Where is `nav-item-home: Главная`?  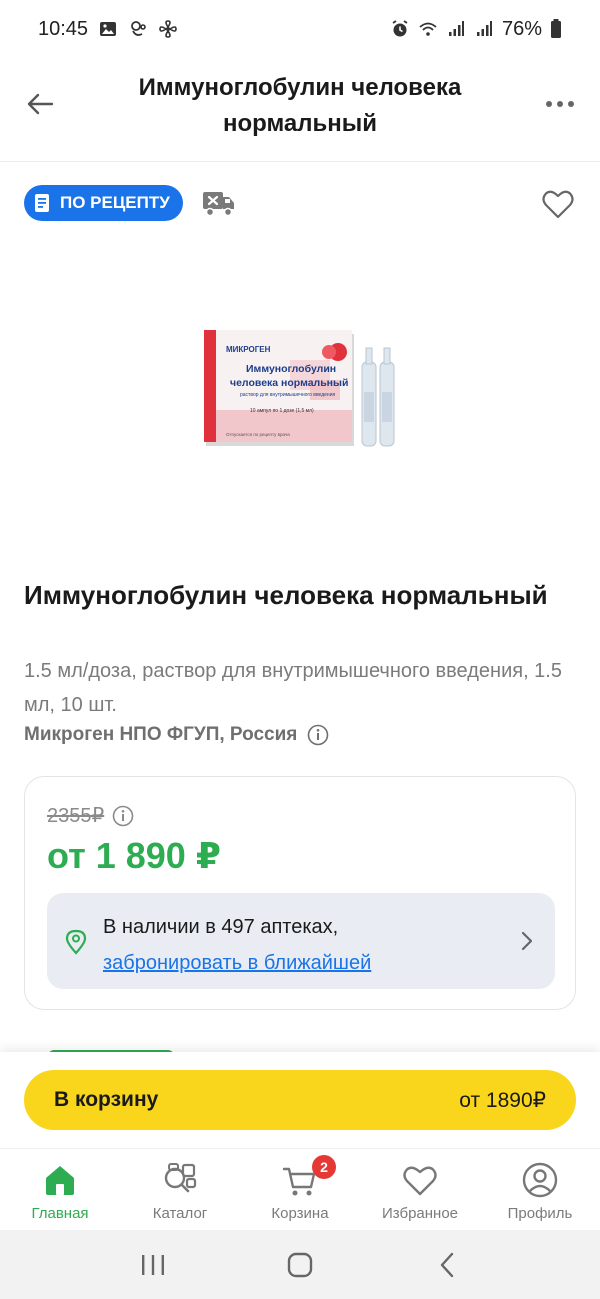 nav-item-home: Главная is located at coordinates (60, 1189).